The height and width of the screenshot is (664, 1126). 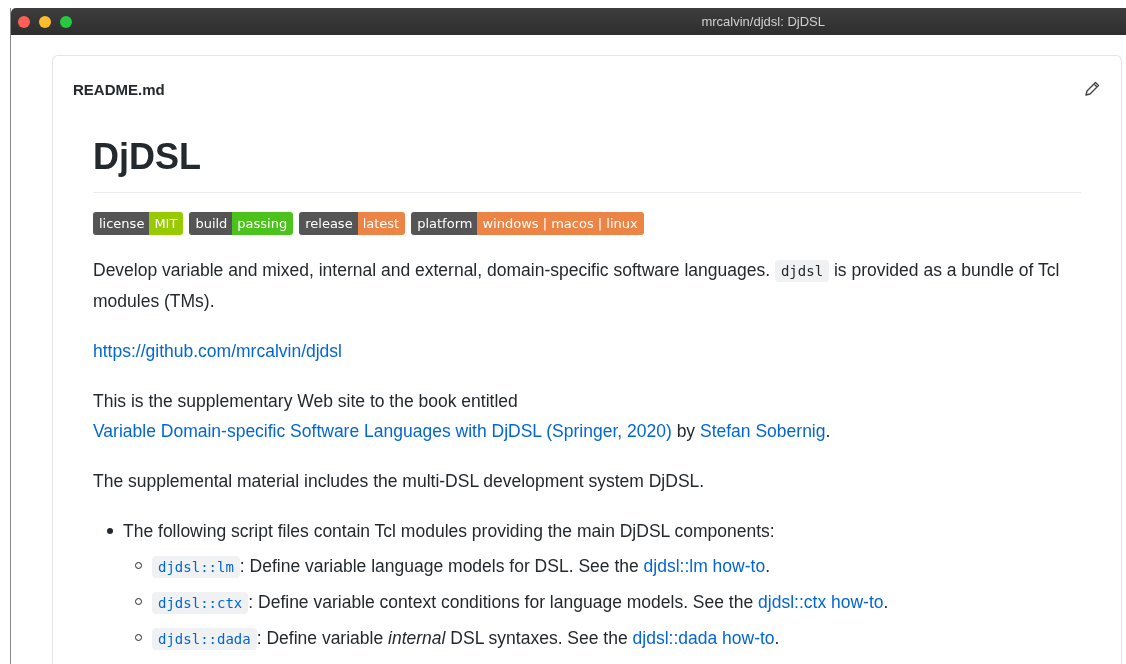 I want to click on inline-code: djdsl, so click(x=802, y=271).